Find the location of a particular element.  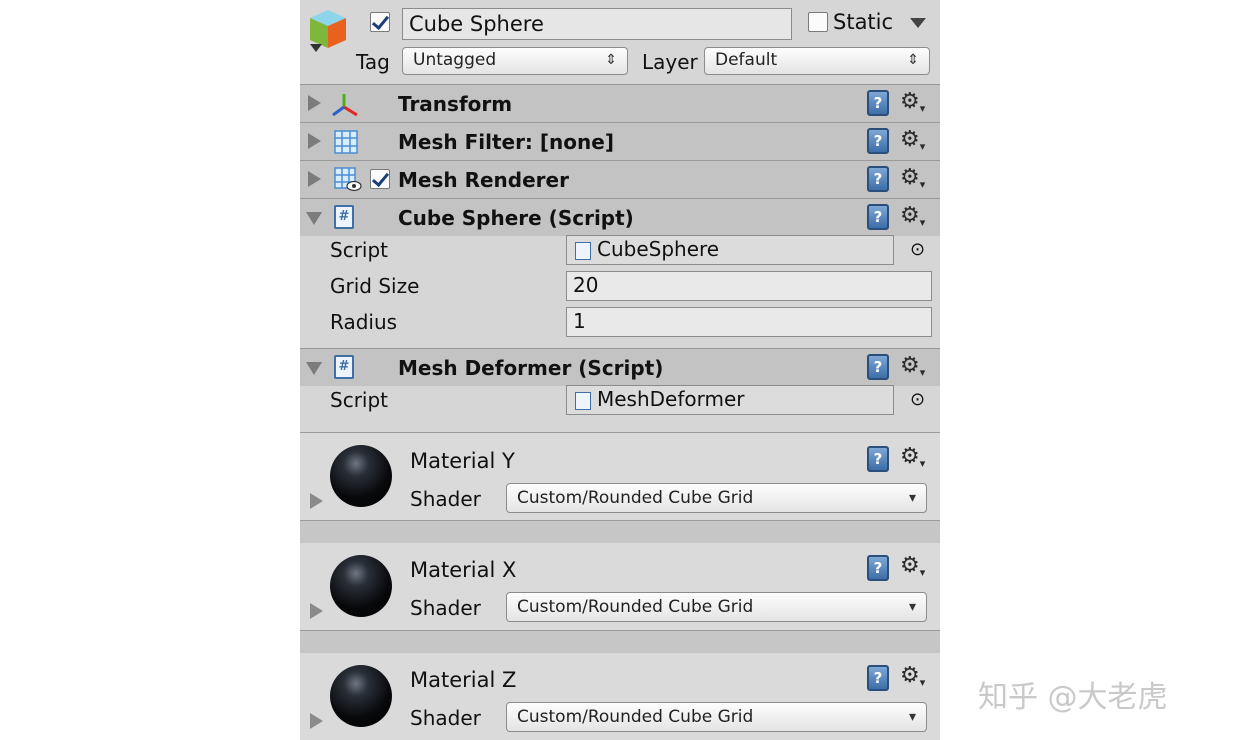

material-name: Material Y is located at coordinates (462, 461).